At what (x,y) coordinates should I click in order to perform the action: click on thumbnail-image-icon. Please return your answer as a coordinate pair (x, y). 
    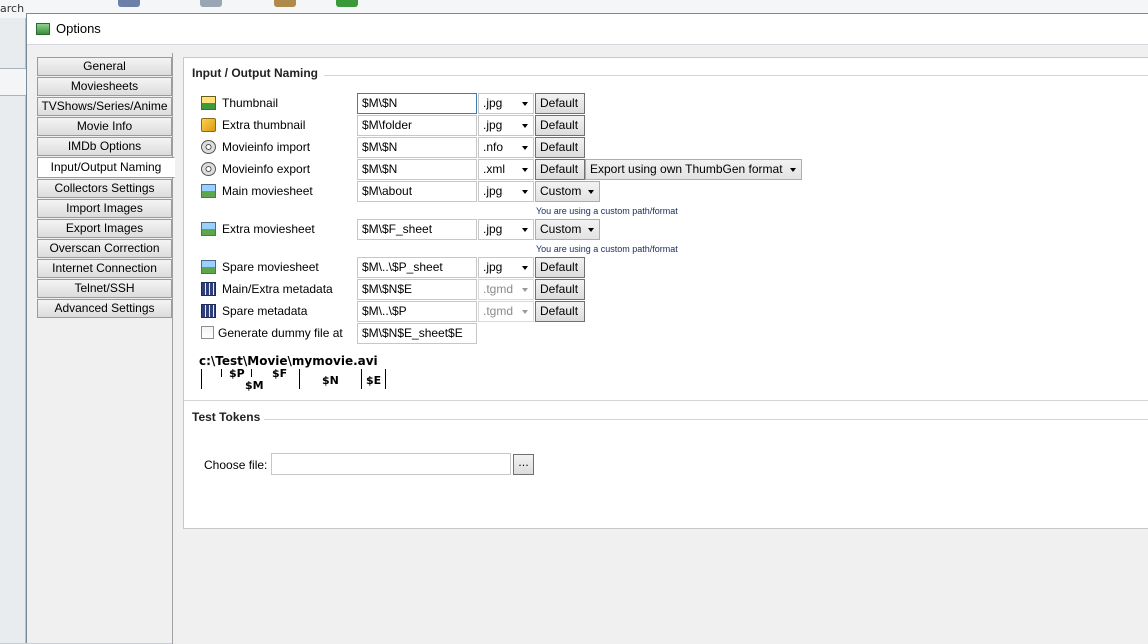
    Looking at the image, I should click on (208, 103).